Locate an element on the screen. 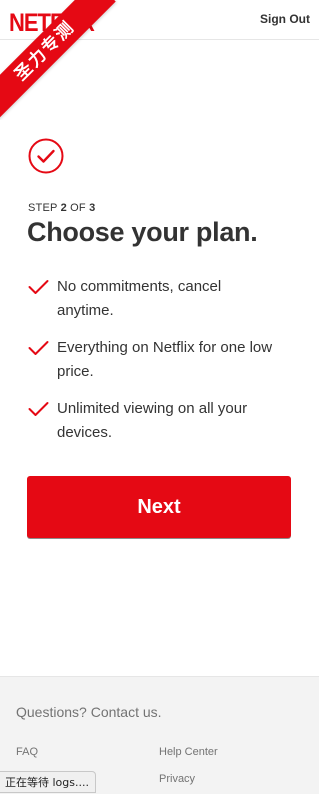 The height and width of the screenshot is (794, 320). footer-link-help-center: Help Center is located at coordinates (188, 752).